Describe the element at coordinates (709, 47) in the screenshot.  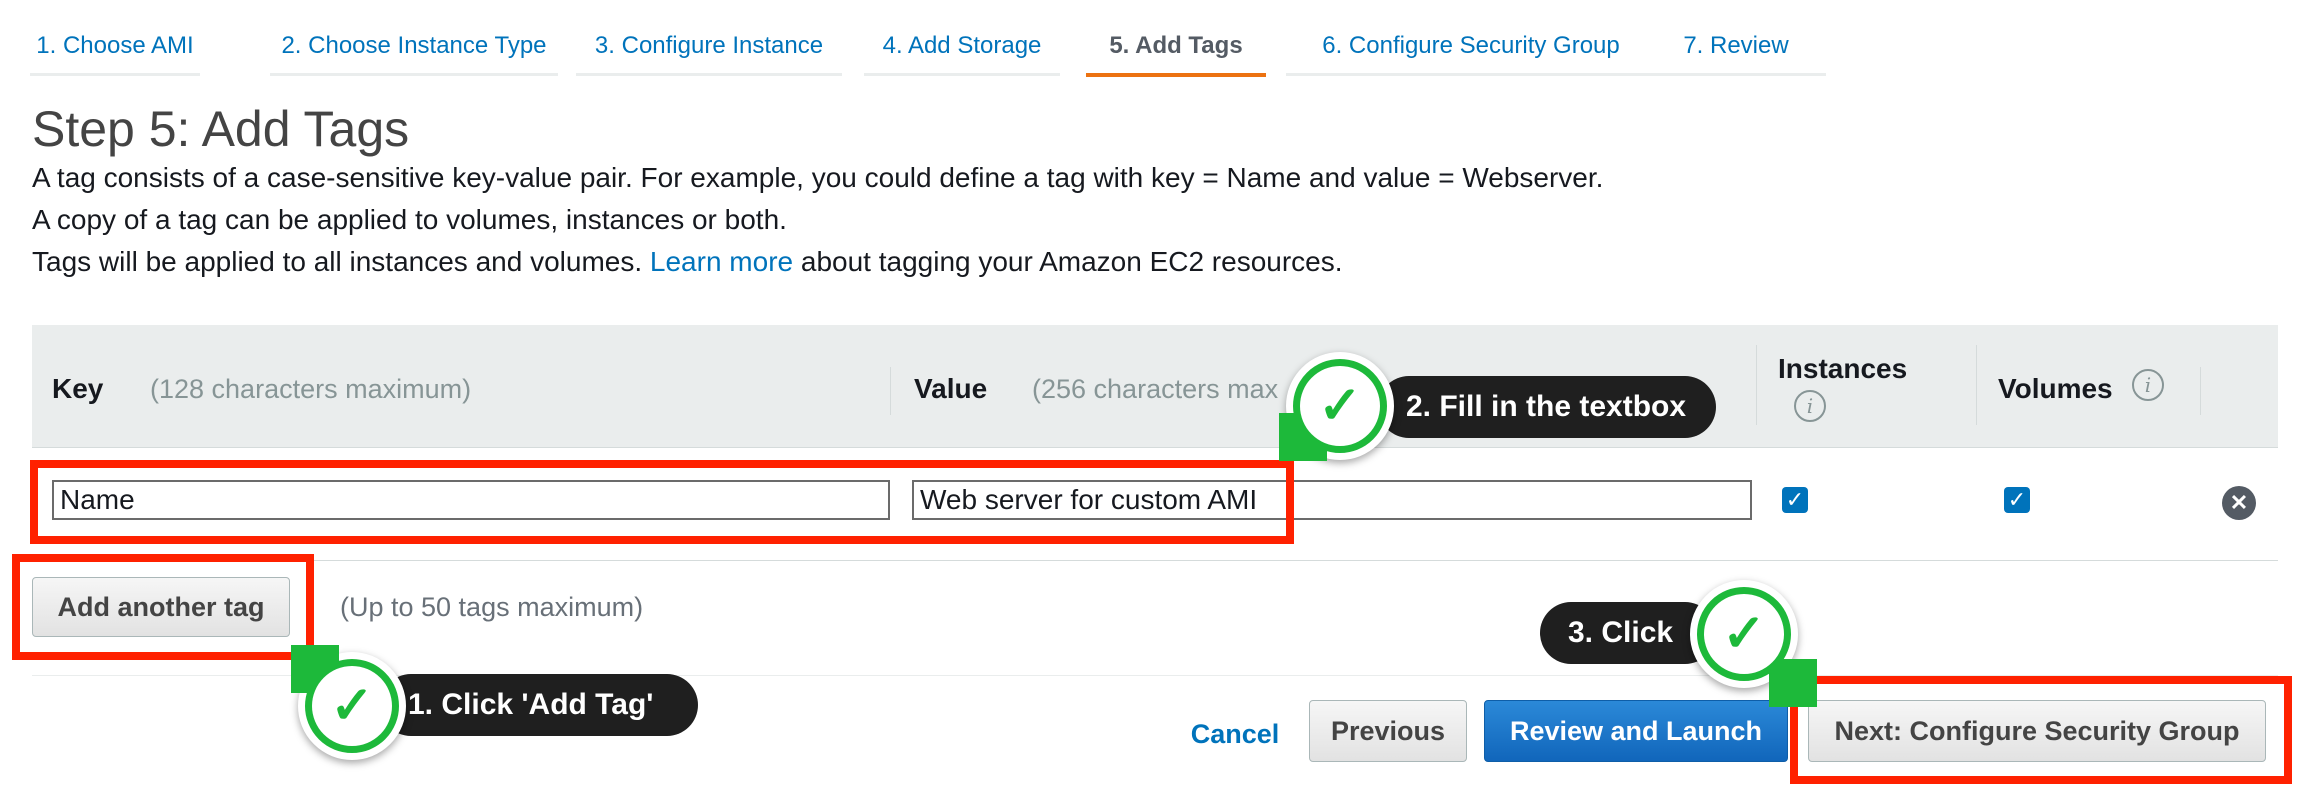
I see `tab-configure-instance: 3. Configure Instance` at that location.